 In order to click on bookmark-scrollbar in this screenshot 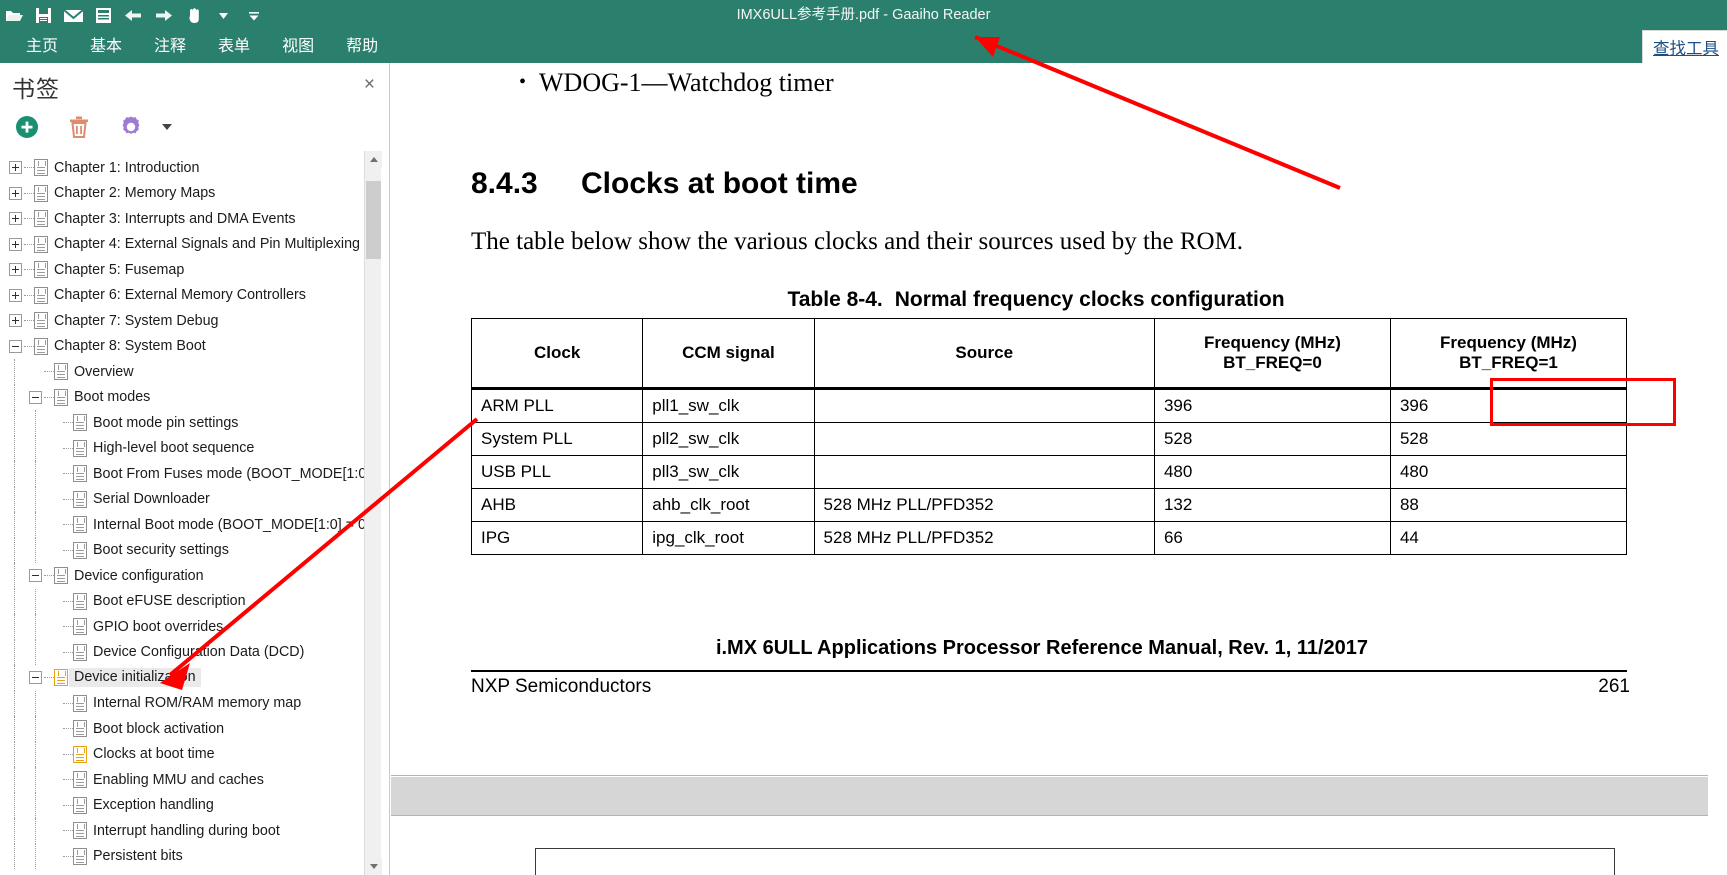, I will do `click(373, 513)`.